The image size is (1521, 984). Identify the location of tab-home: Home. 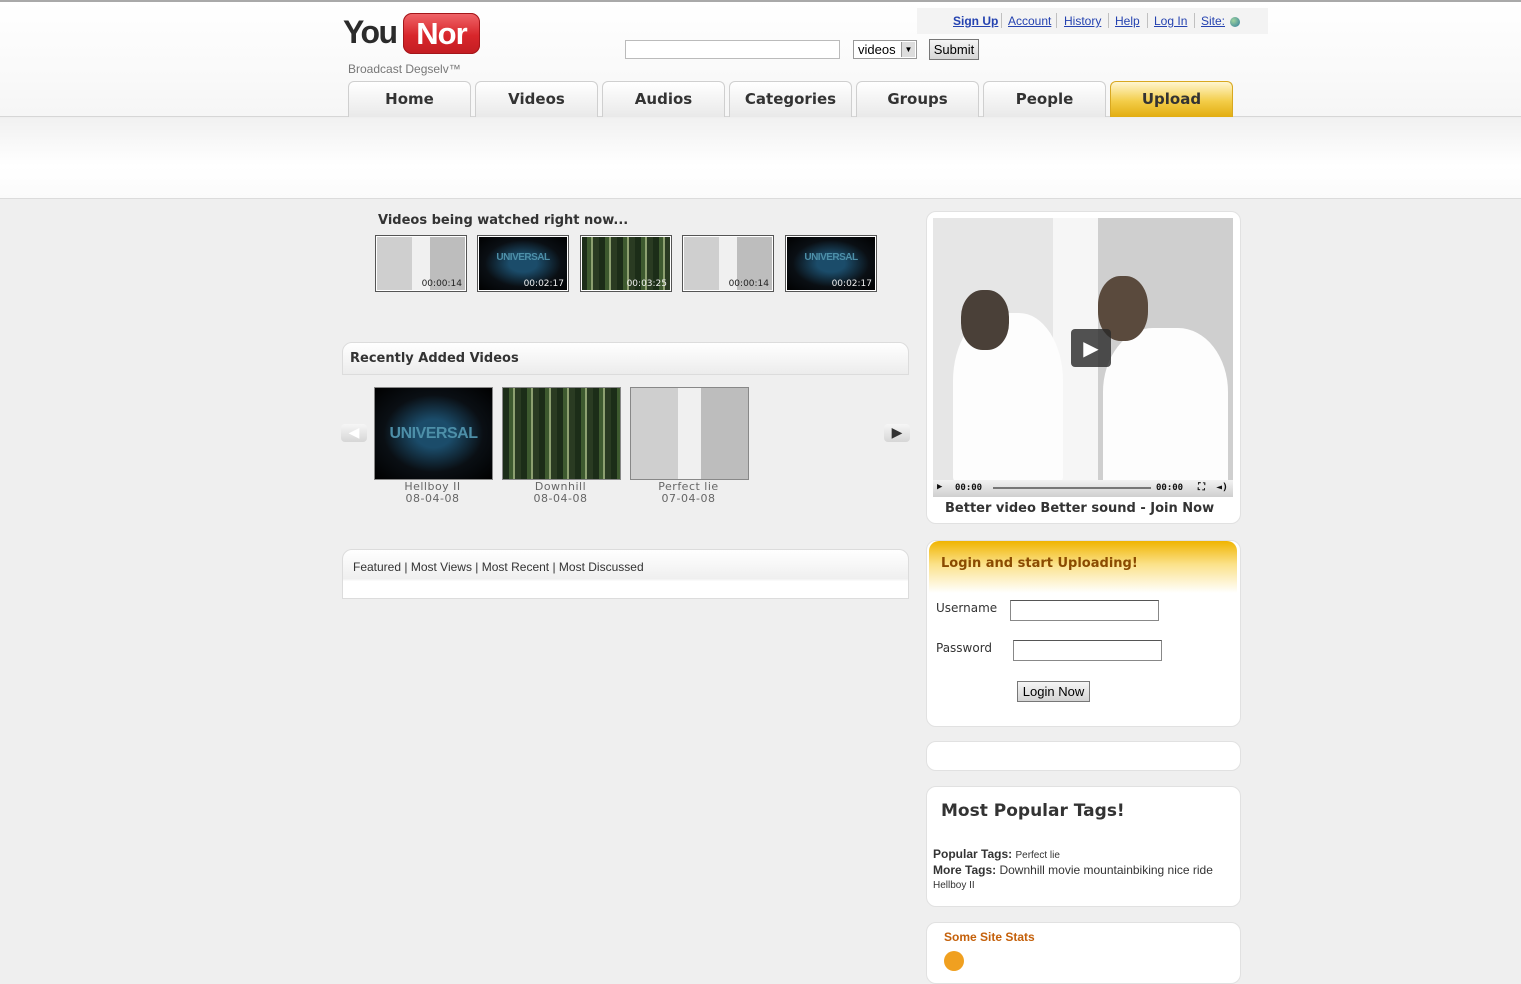
(409, 99).